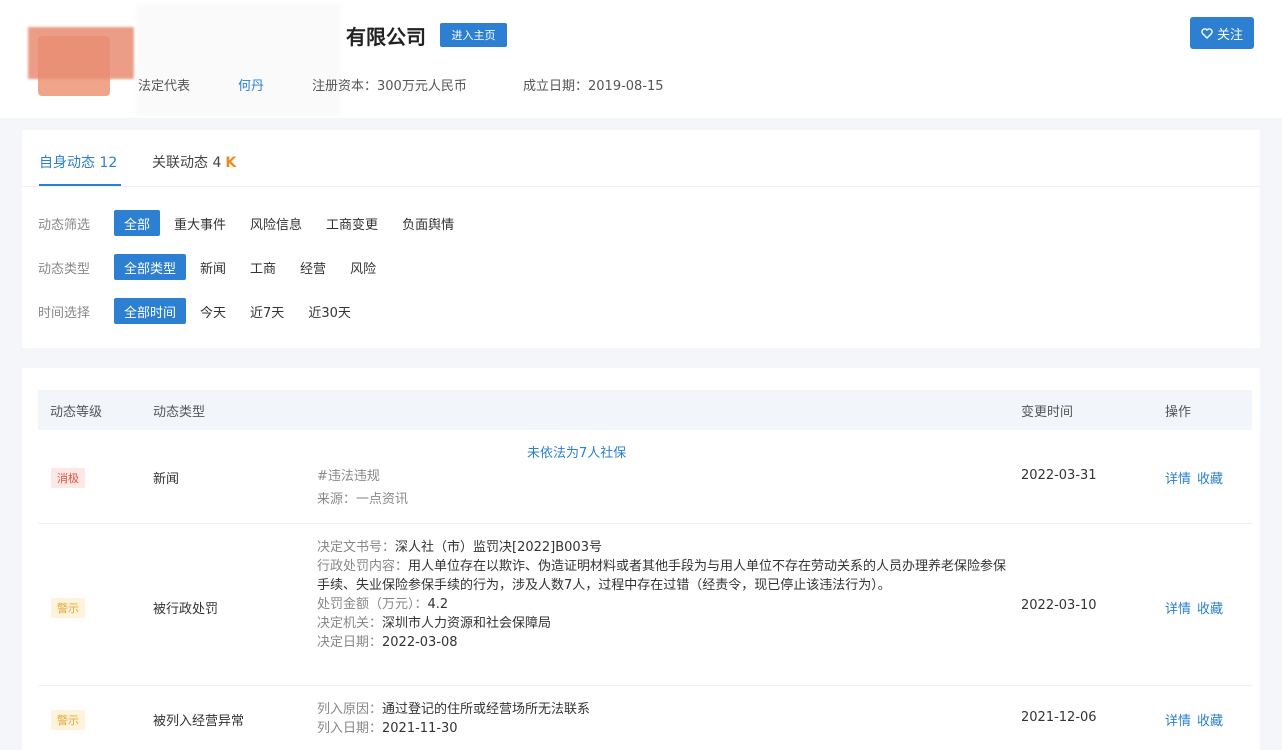 Image resolution: width=1282 pixels, height=750 pixels. What do you see at coordinates (641, 186) in the screenshot?
I see `tab-divider` at bounding box center [641, 186].